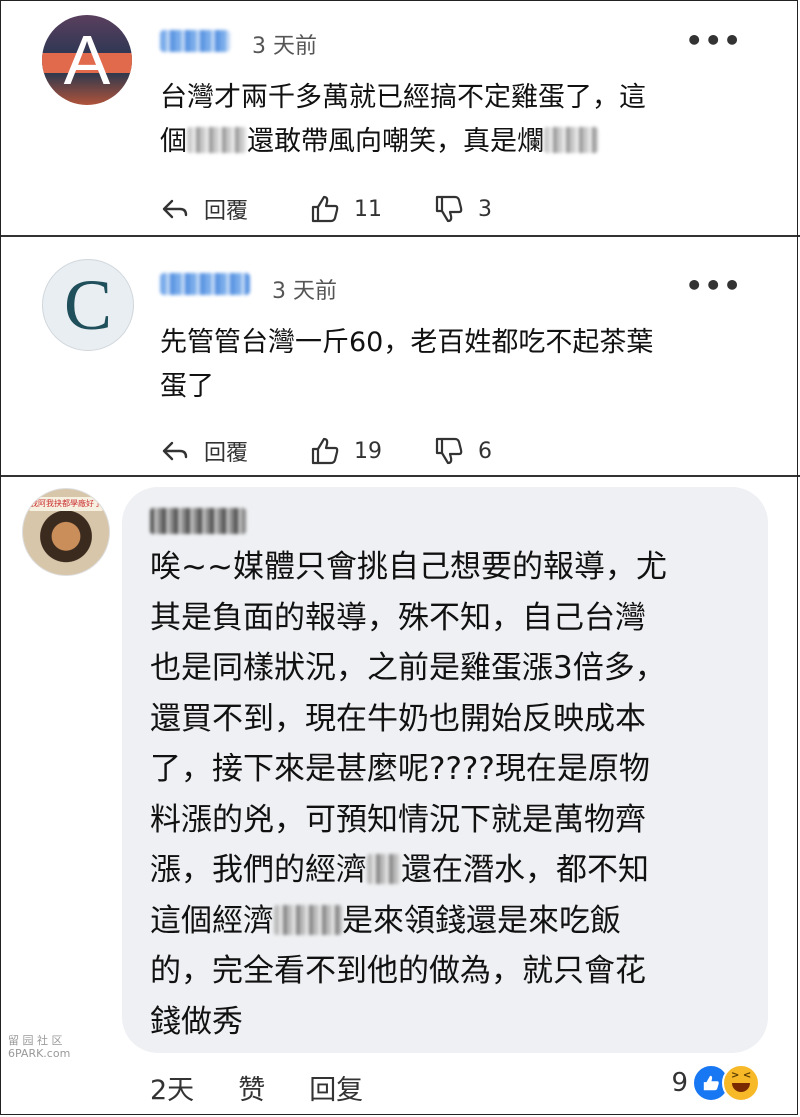 This screenshot has width=800, height=1117. What do you see at coordinates (336, 1087) in the screenshot?
I see `reply-button: 回复` at bounding box center [336, 1087].